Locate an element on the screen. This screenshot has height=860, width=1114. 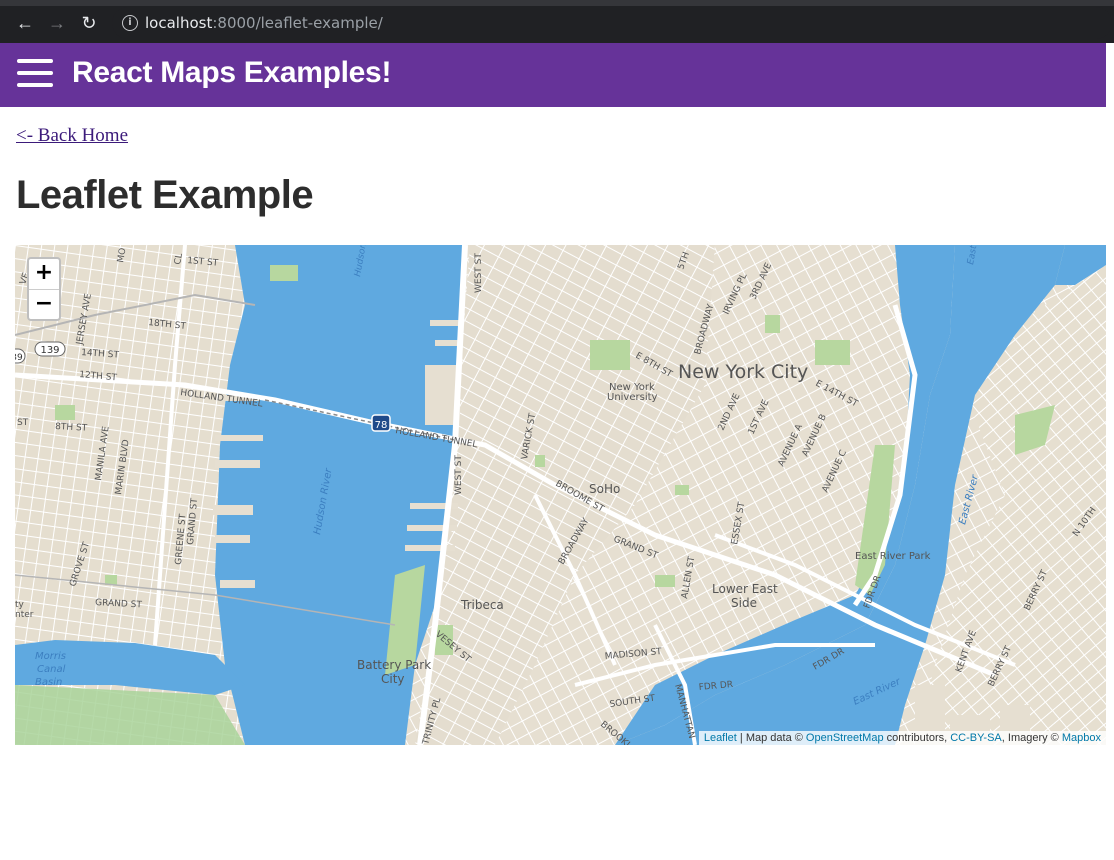
reload-icon: ↻ is located at coordinates (89, 23).